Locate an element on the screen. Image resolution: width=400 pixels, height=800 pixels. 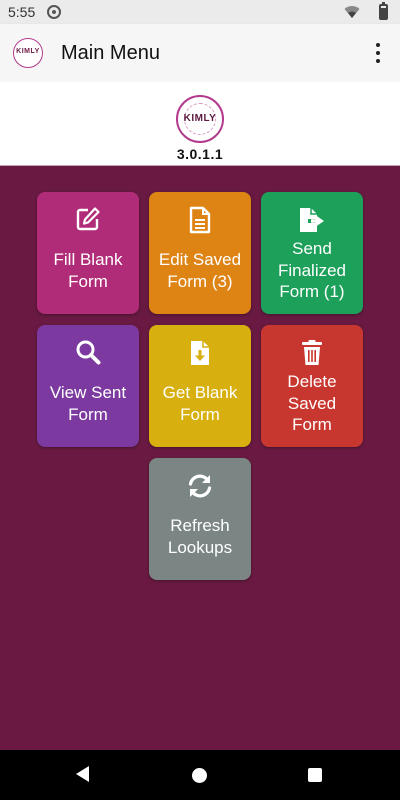
back-icon is located at coordinates (82, 774).